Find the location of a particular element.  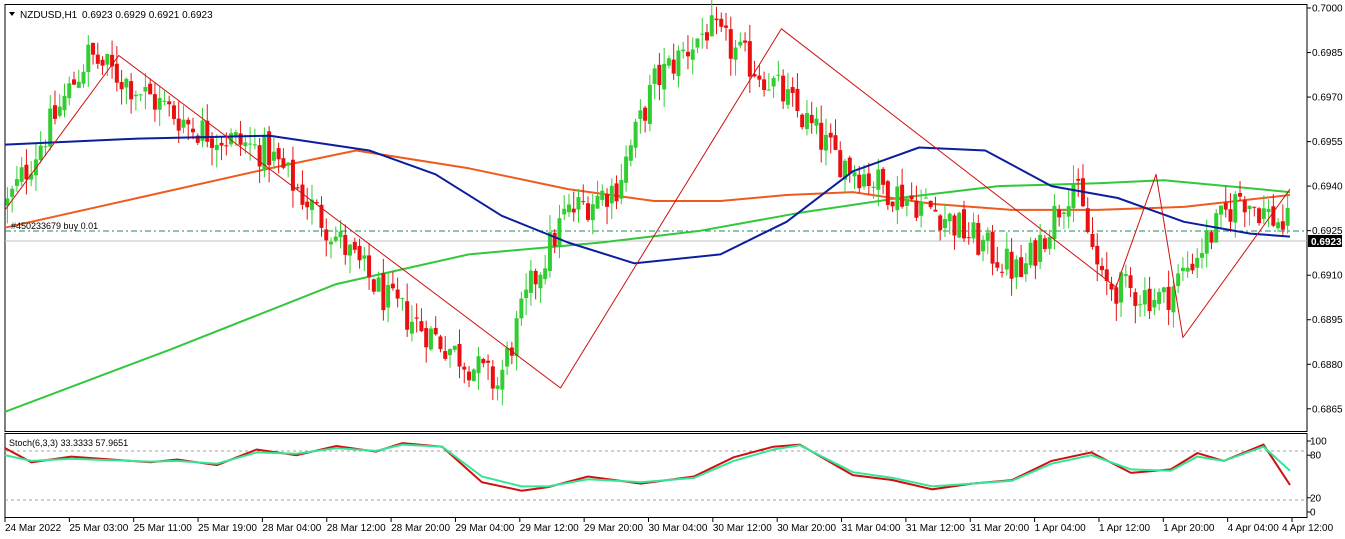

time-tick-label: 1 Apr 12:00 is located at coordinates (1125, 528).